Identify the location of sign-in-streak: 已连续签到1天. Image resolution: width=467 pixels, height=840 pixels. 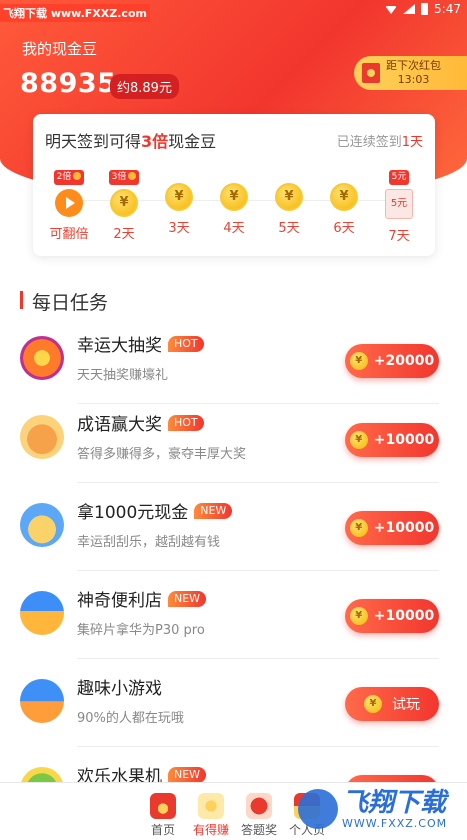
(379, 142).